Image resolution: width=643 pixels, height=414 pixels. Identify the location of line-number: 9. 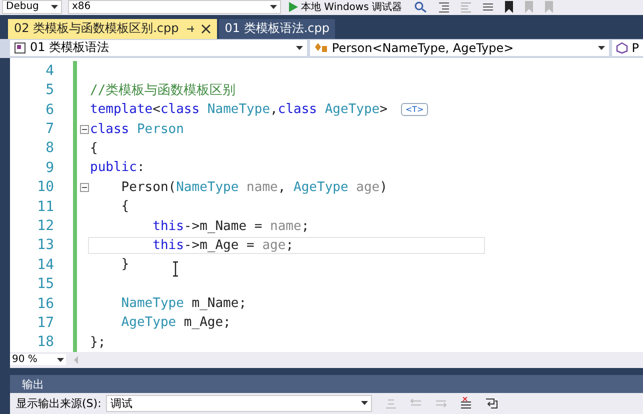
(49, 168).